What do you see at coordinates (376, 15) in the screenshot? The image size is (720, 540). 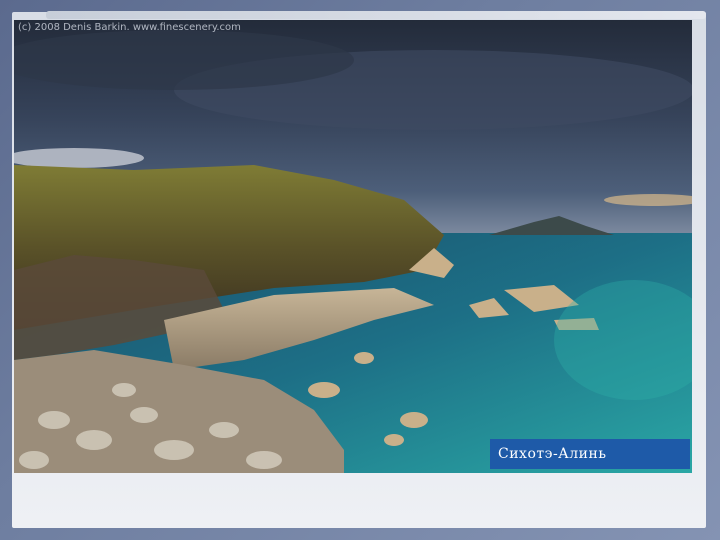 I see `slide-accent-bar` at bounding box center [376, 15].